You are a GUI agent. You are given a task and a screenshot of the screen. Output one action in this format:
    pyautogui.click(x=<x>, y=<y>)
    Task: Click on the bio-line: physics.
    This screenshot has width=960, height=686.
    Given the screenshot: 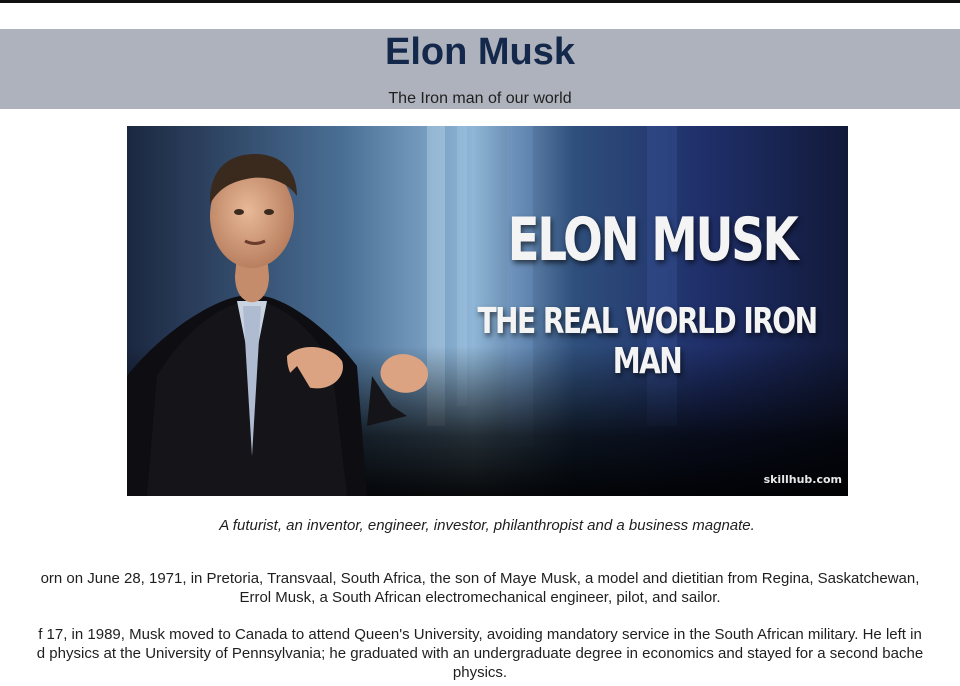 What is the action you would take?
    pyautogui.click(x=480, y=672)
    